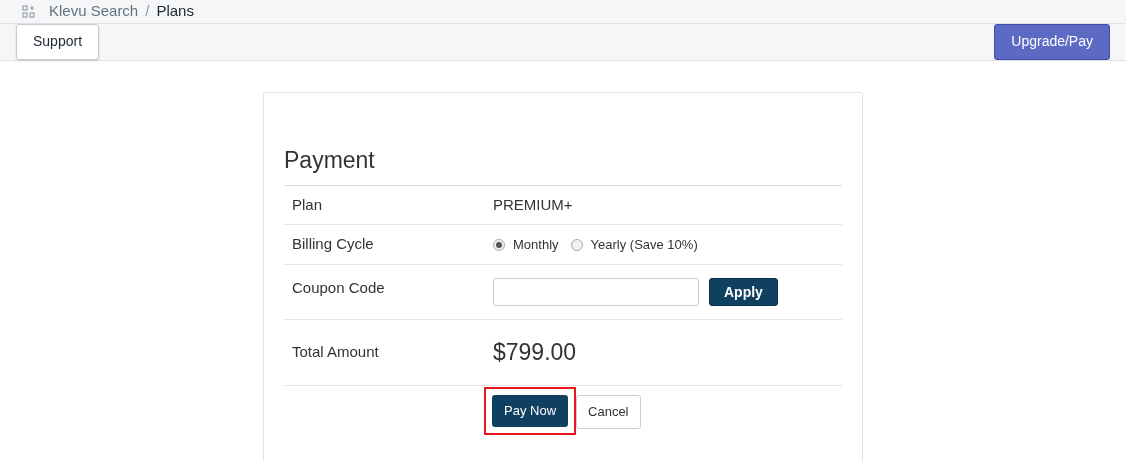 This screenshot has width=1126, height=461. What do you see at coordinates (608, 412) in the screenshot?
I see `cancel-button: Cancel` at bounding box center [608, 412].